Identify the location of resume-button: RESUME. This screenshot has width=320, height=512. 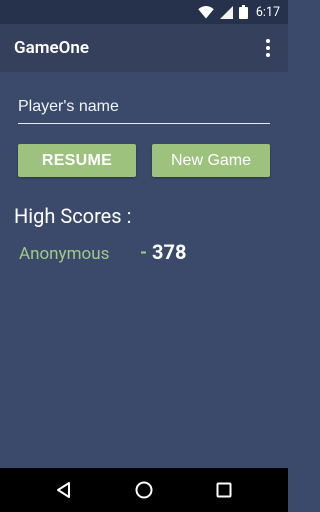
(77, 160).